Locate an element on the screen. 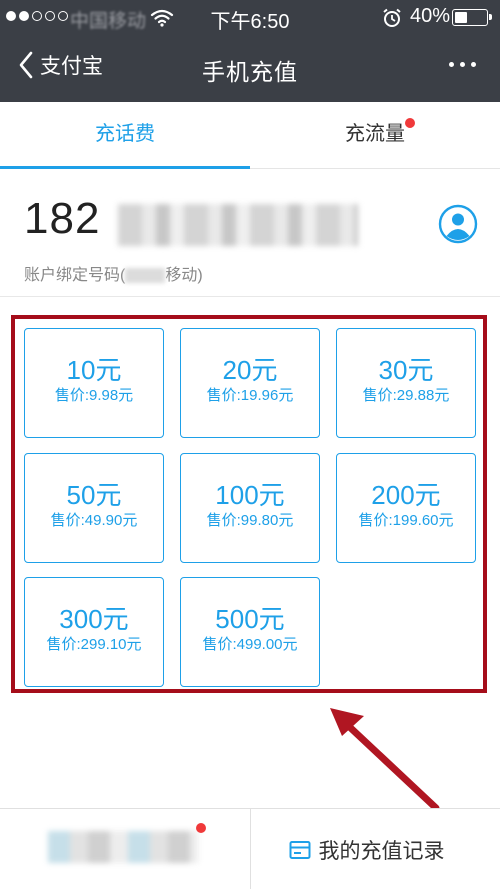 The width and height of the screenshot is (500, 889). nav-bar: 支付宝 手机充值 is located at coordinates (250, 68).